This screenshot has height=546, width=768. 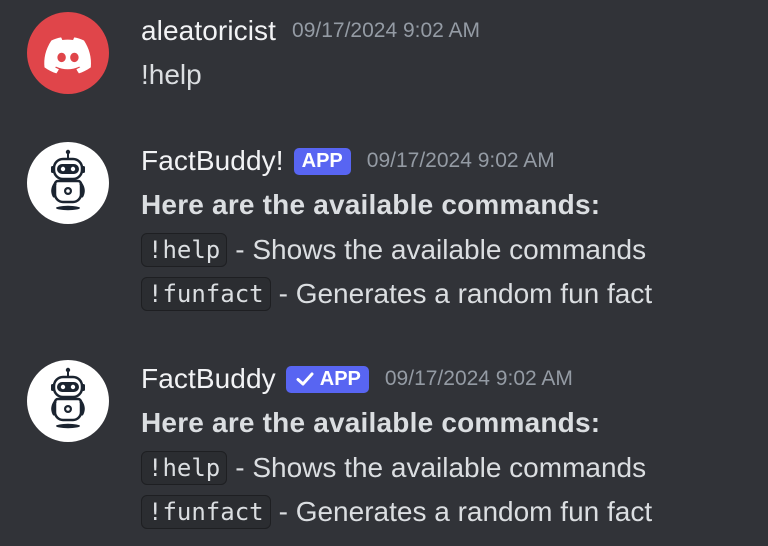 I want to click on username: FactBuddy, so click(x=208, y=379).